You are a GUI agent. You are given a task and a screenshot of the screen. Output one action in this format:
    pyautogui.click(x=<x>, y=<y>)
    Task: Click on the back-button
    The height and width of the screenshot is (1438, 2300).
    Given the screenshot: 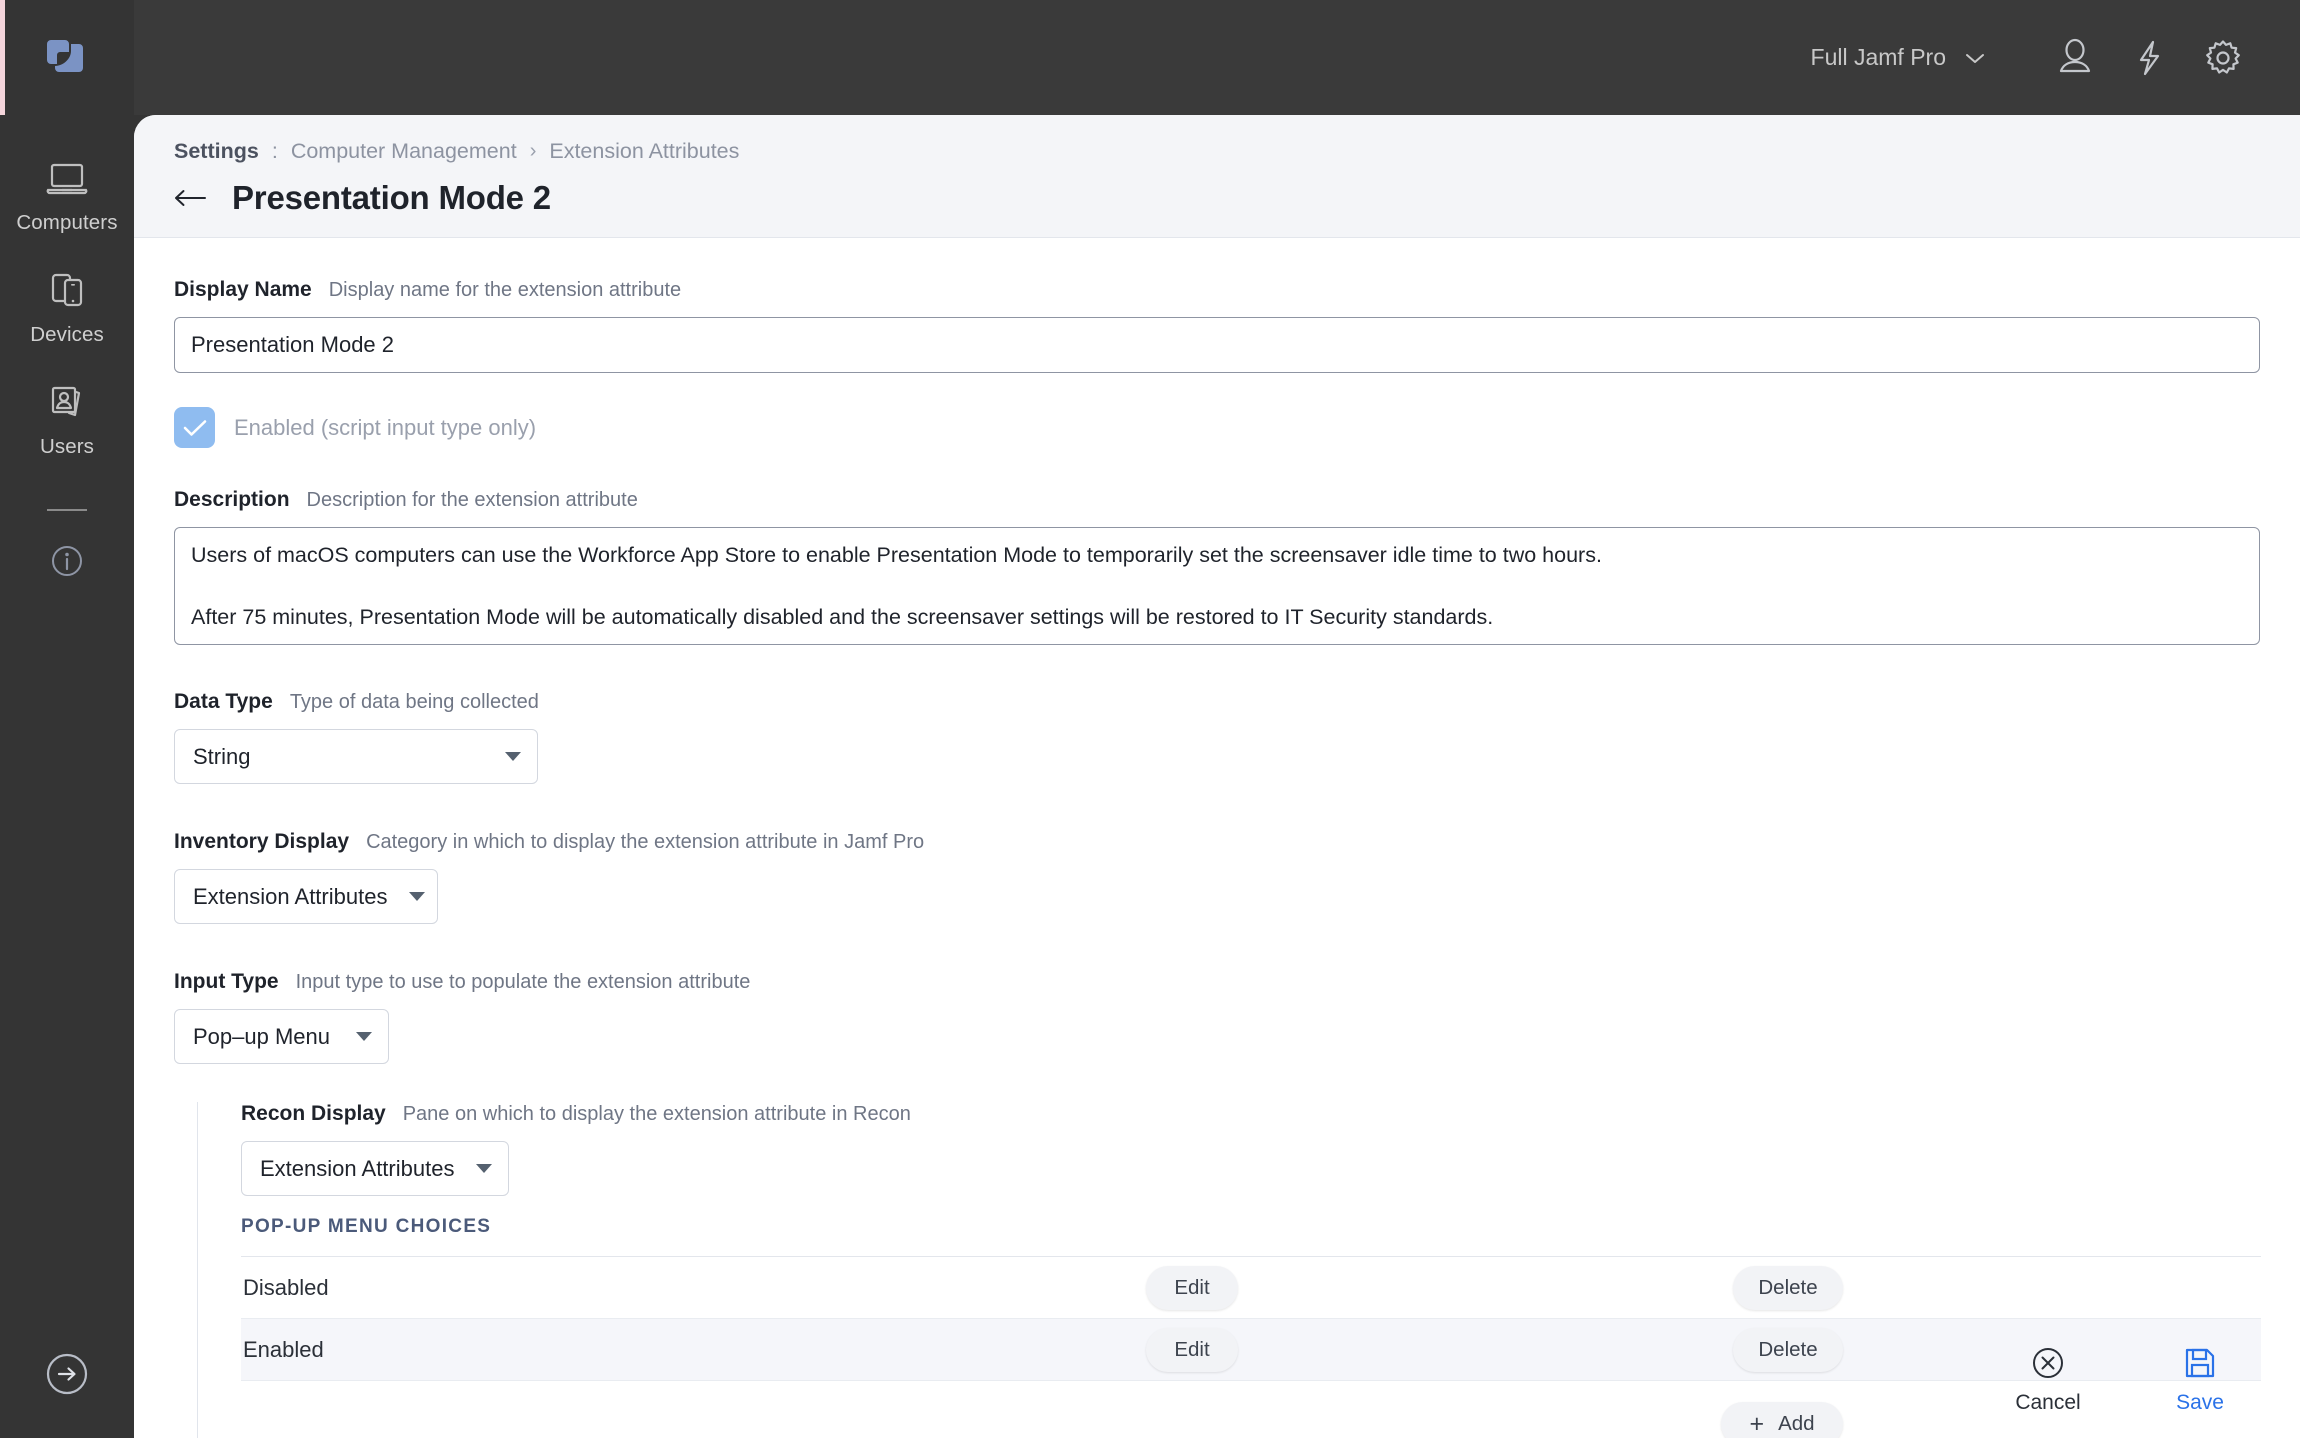 What is the action you would take?
    pyautogui.click(x=191, y=198)
    